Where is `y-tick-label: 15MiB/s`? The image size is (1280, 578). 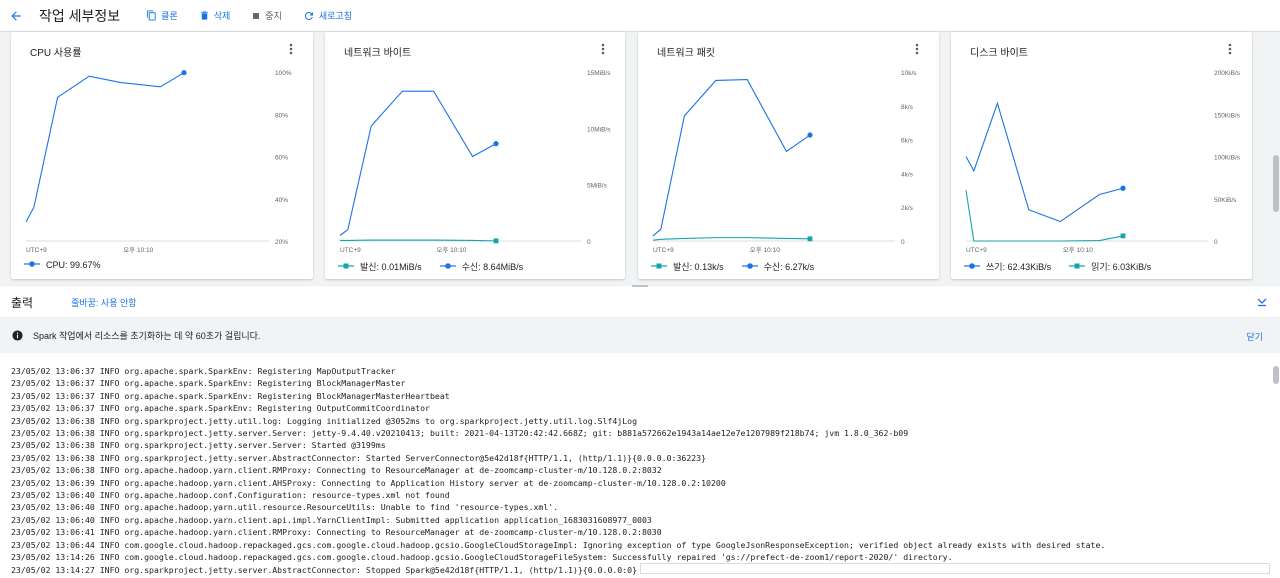
y-tick-label: 15MiB/s is located at coordinates (599, 73).